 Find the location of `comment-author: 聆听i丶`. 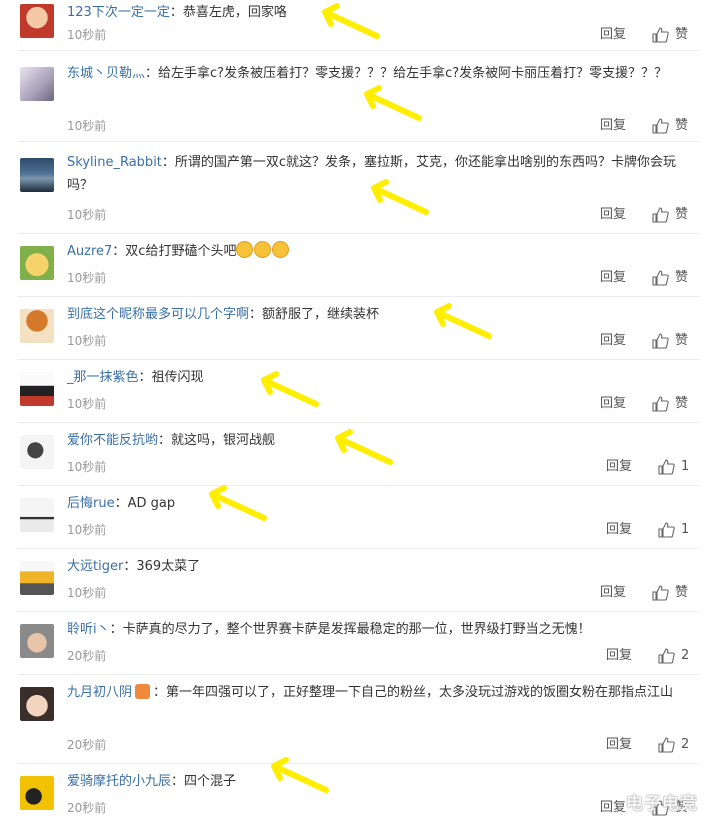

comment-author: 聆听i丶 is located at coordinates (88, 629).